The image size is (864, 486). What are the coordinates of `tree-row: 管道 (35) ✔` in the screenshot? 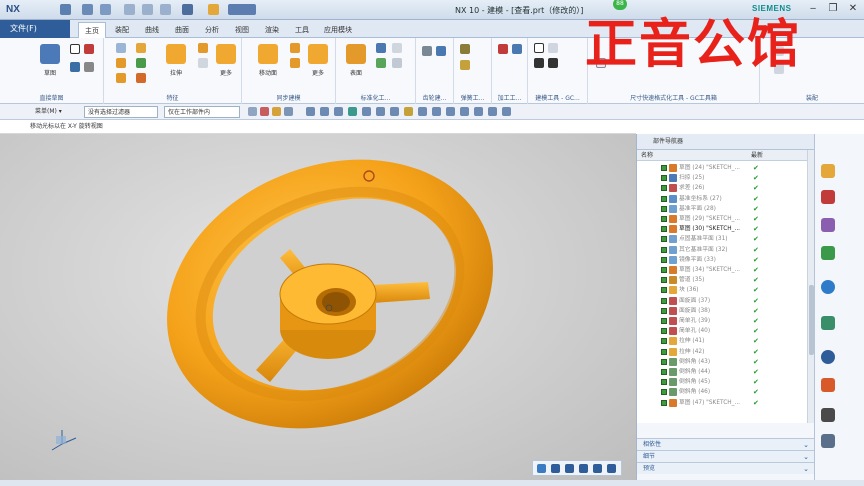 It's located at (722, 280).